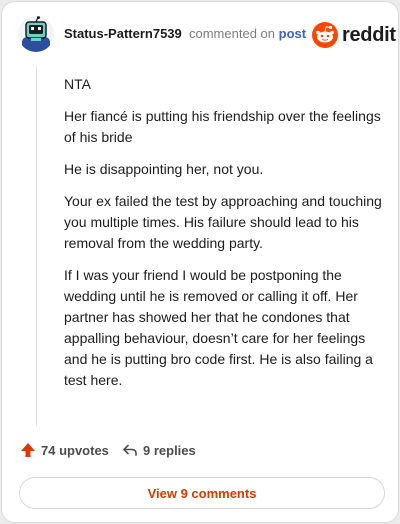 The width and height of the screenshot is (400, 524). Describe the element at coordinates (200, 453) in the screenshot. I see `comment-actions: 74 upvotes 9 replies` at that location.